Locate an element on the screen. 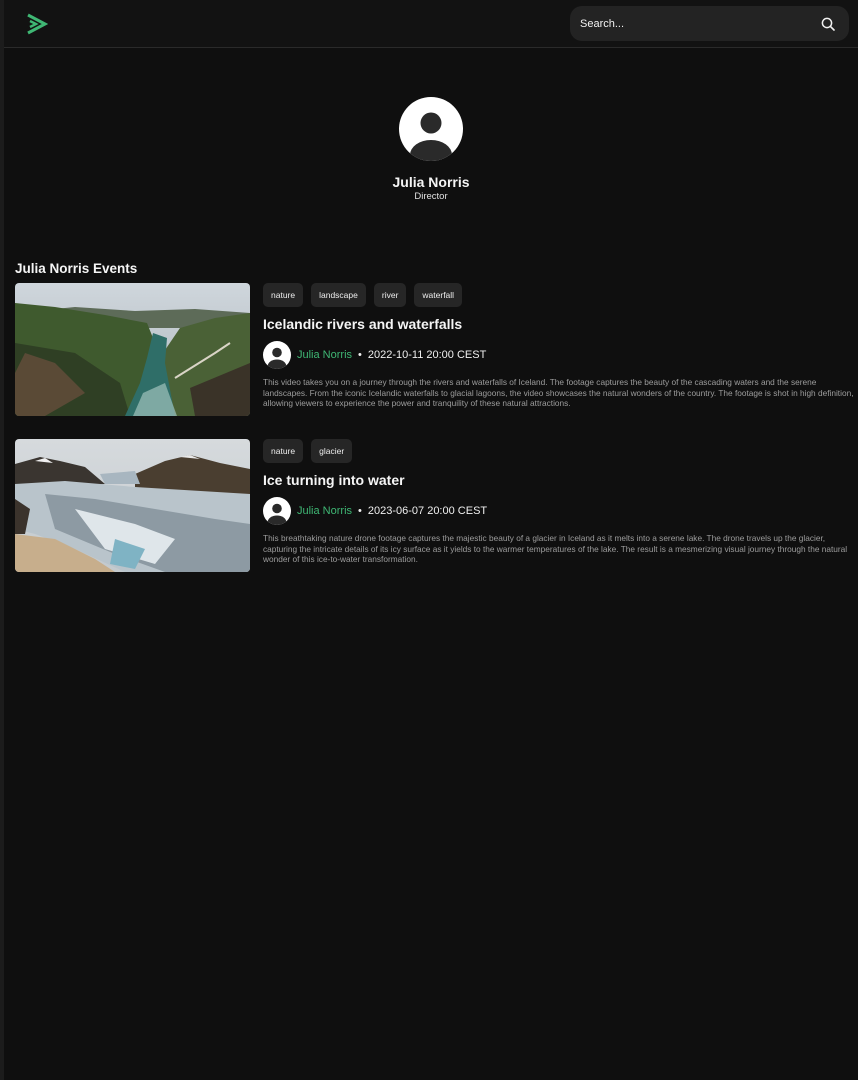 The width and height of the screenshot is (858, 1080). event-datetime: 2023-06-07 20:00 CEST is located at coordinates (427, 511).